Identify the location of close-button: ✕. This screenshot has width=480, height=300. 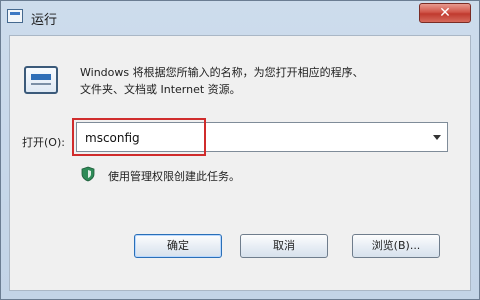
(445, 13).